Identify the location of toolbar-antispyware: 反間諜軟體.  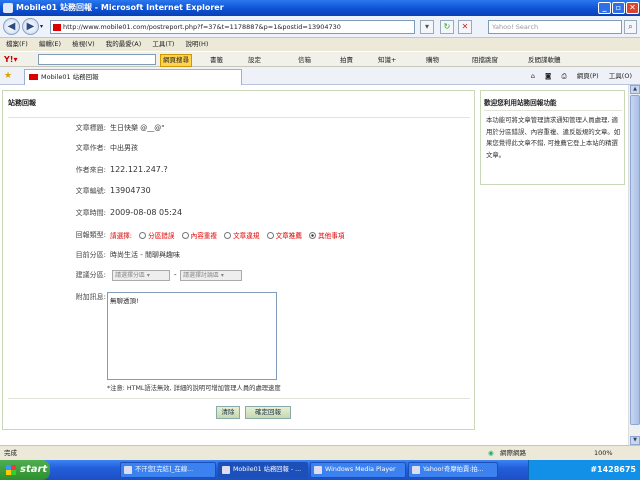
(544, 60).